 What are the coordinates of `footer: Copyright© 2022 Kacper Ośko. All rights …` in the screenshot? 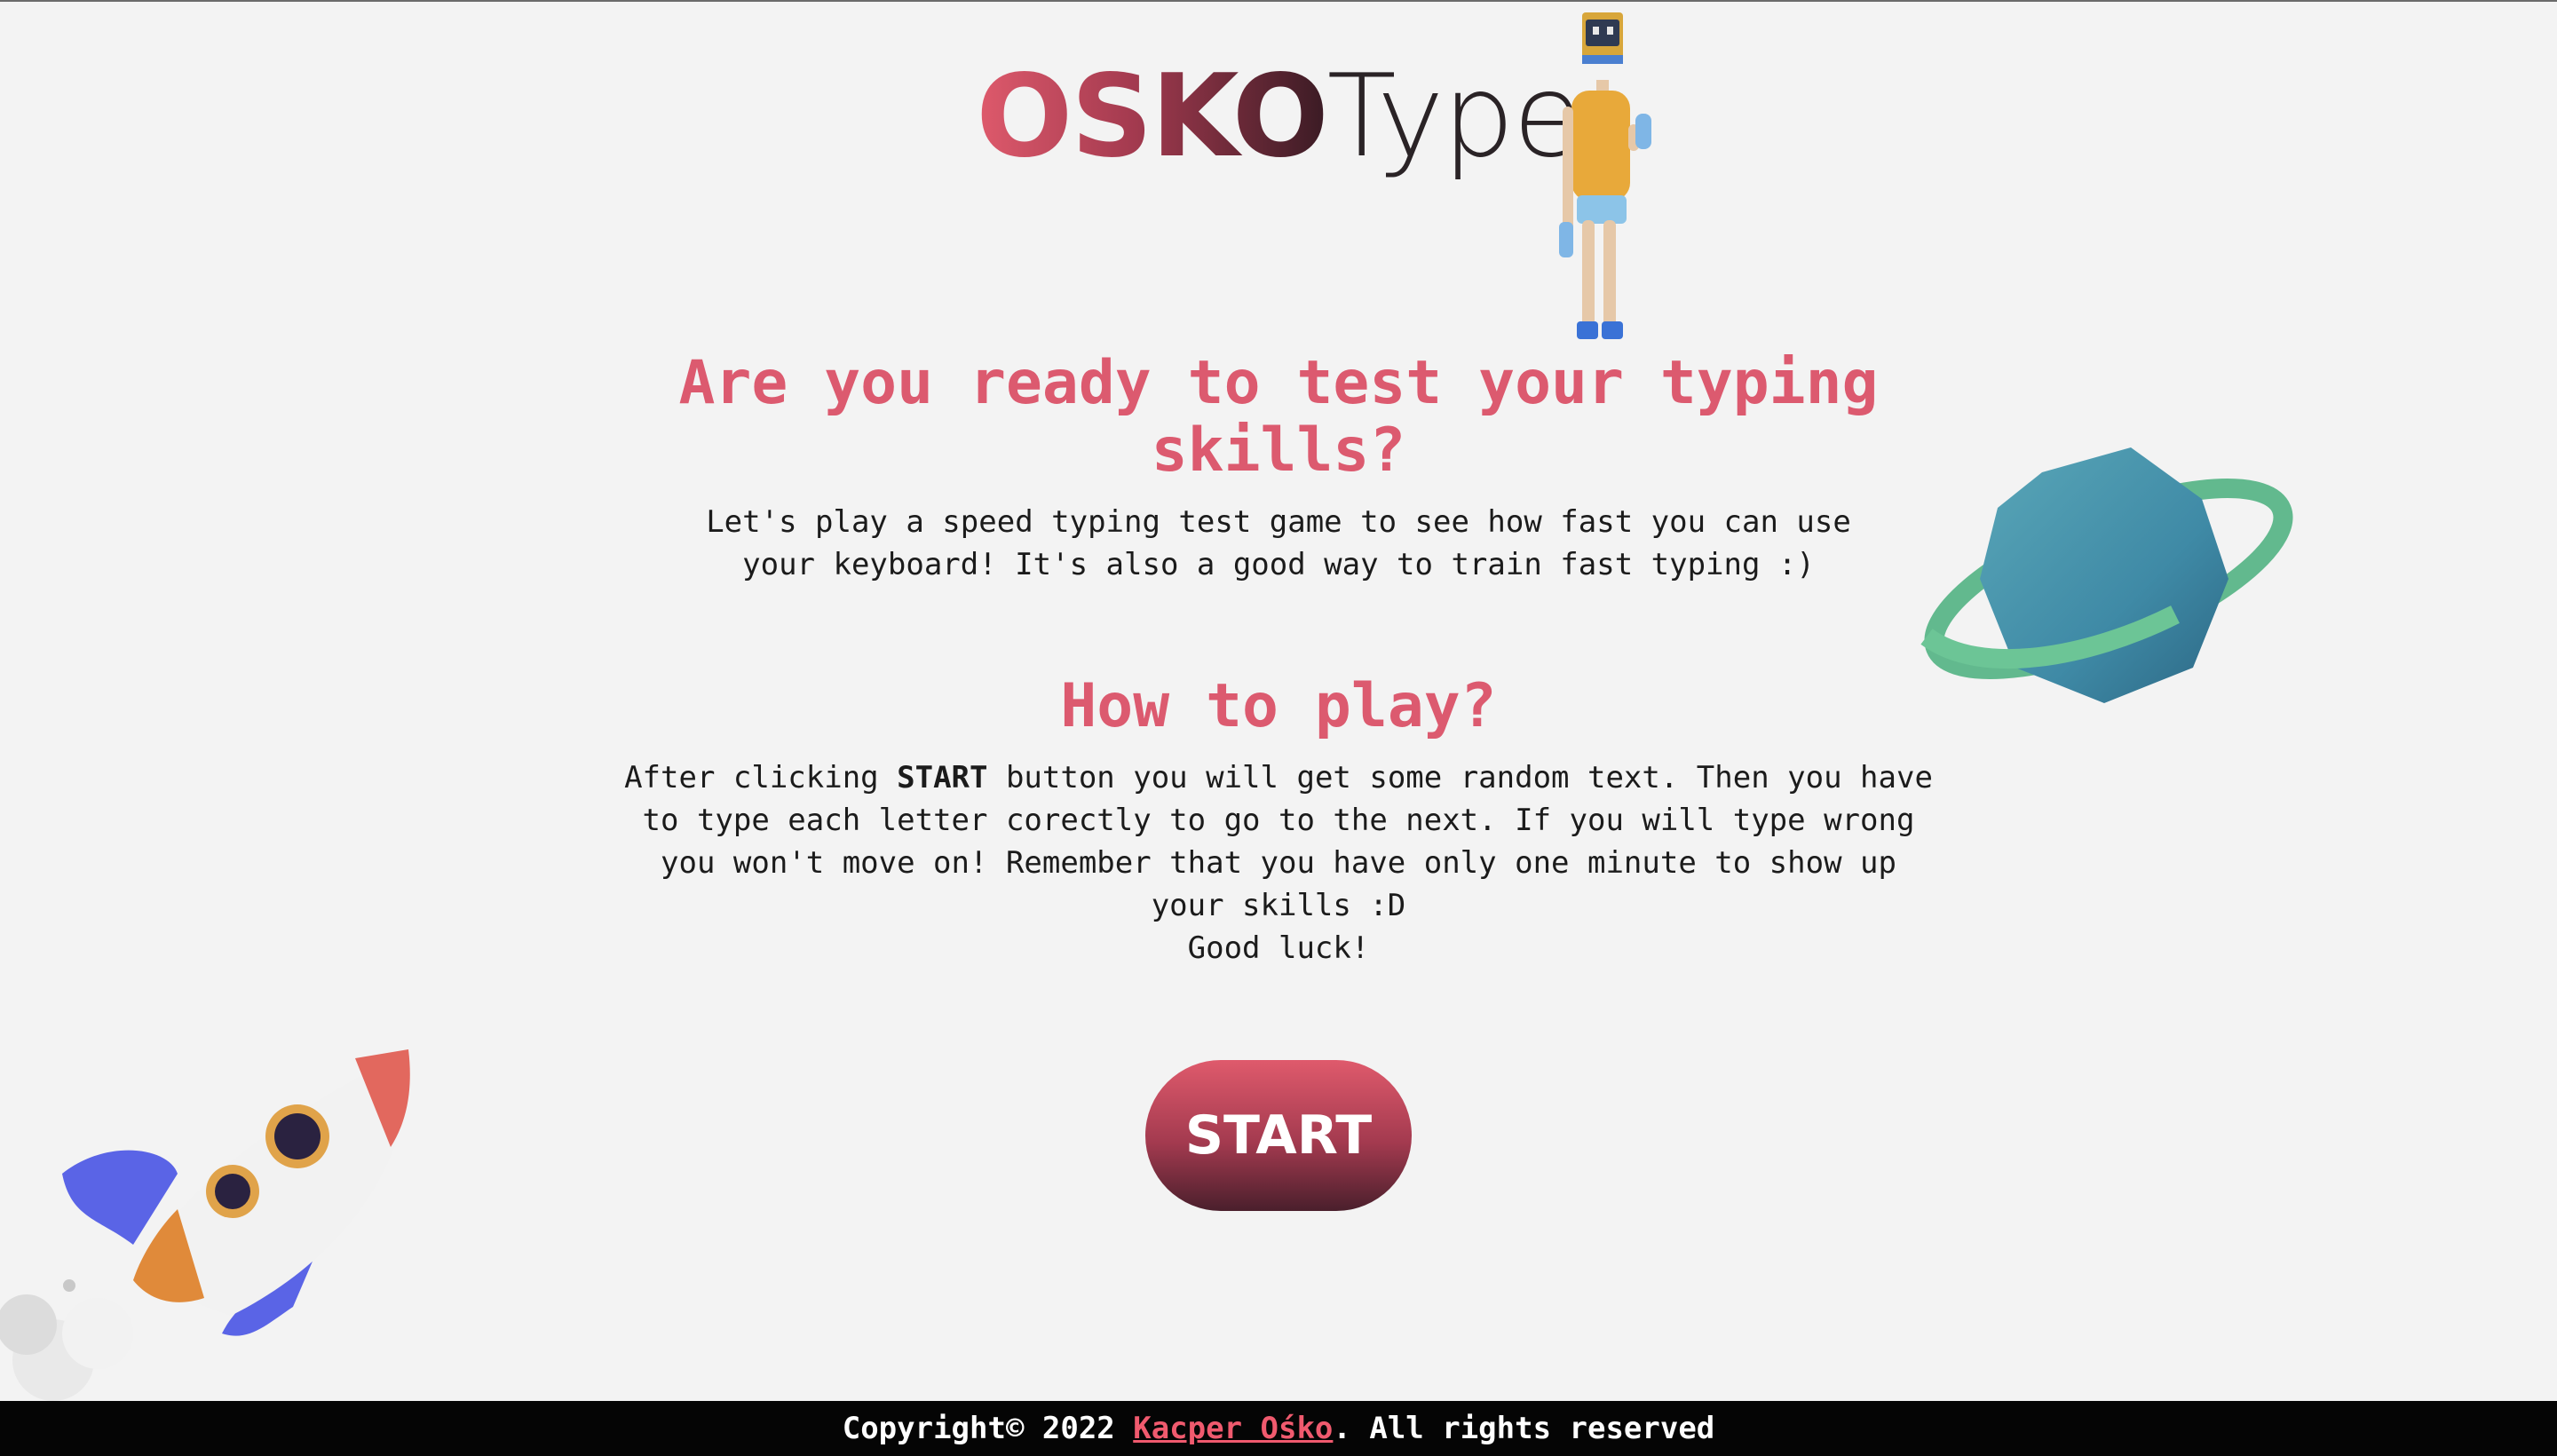 It's located at (1278, 1428).